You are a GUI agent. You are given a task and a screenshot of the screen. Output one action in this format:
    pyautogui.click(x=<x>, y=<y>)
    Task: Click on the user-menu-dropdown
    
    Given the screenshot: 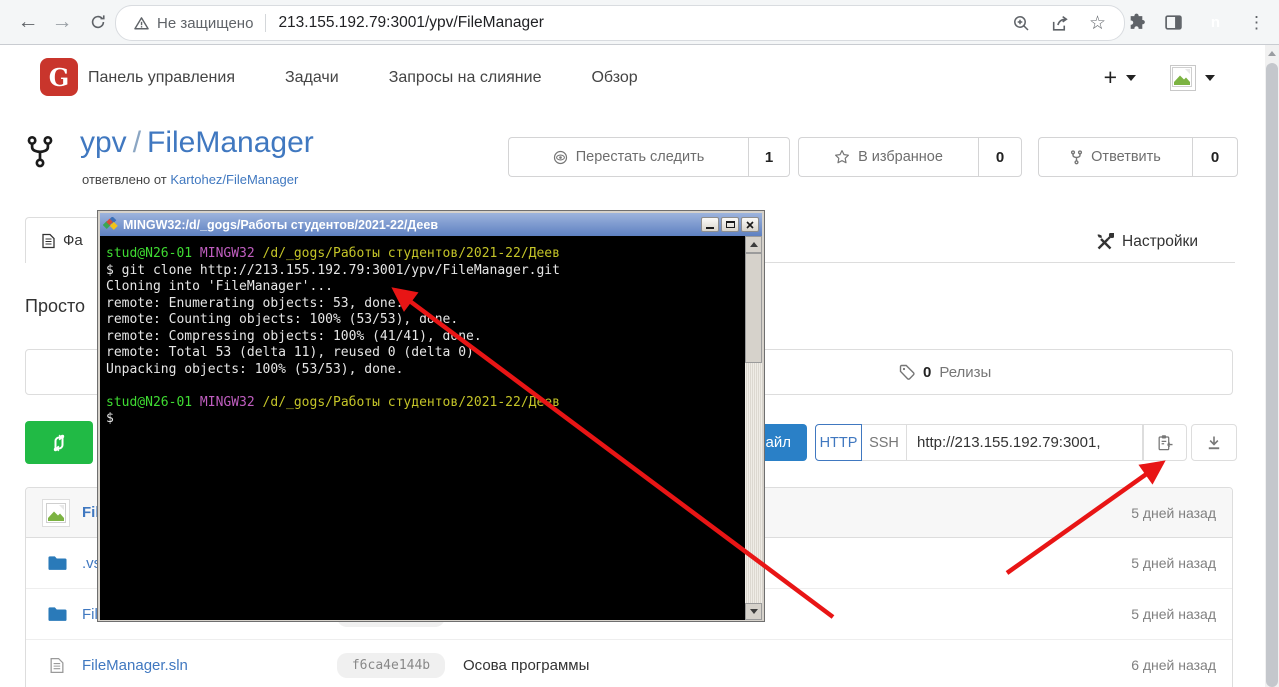 What is the action you would take?
    pyautogui.click(x=1192, y=77)
    